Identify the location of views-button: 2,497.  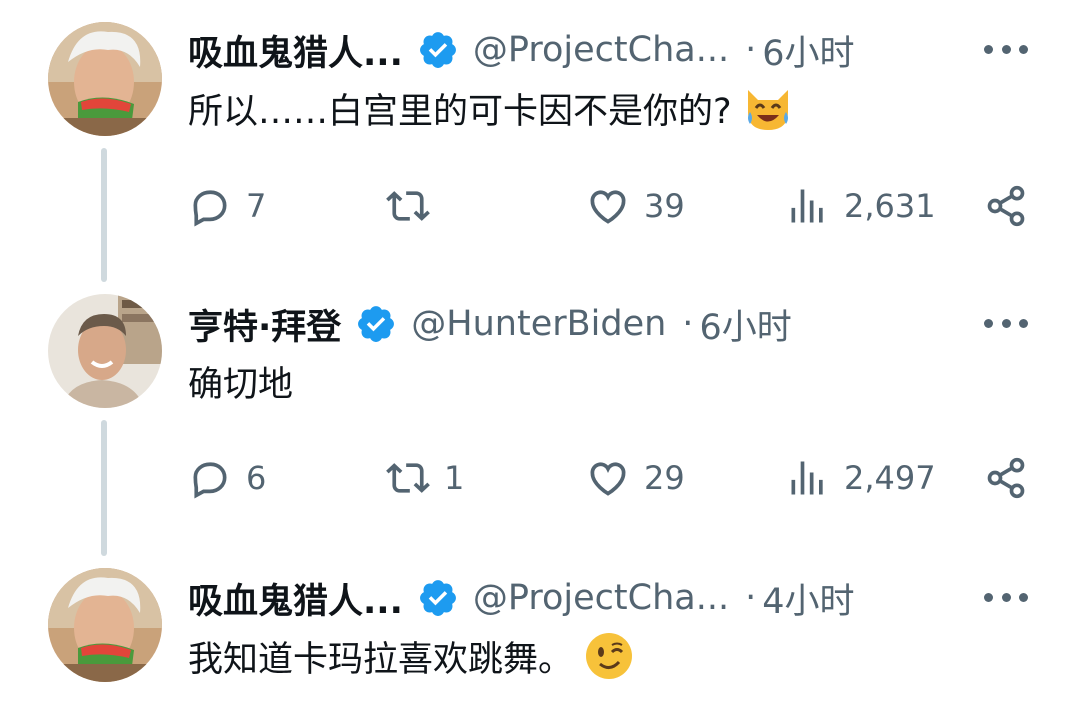
(861, 478).